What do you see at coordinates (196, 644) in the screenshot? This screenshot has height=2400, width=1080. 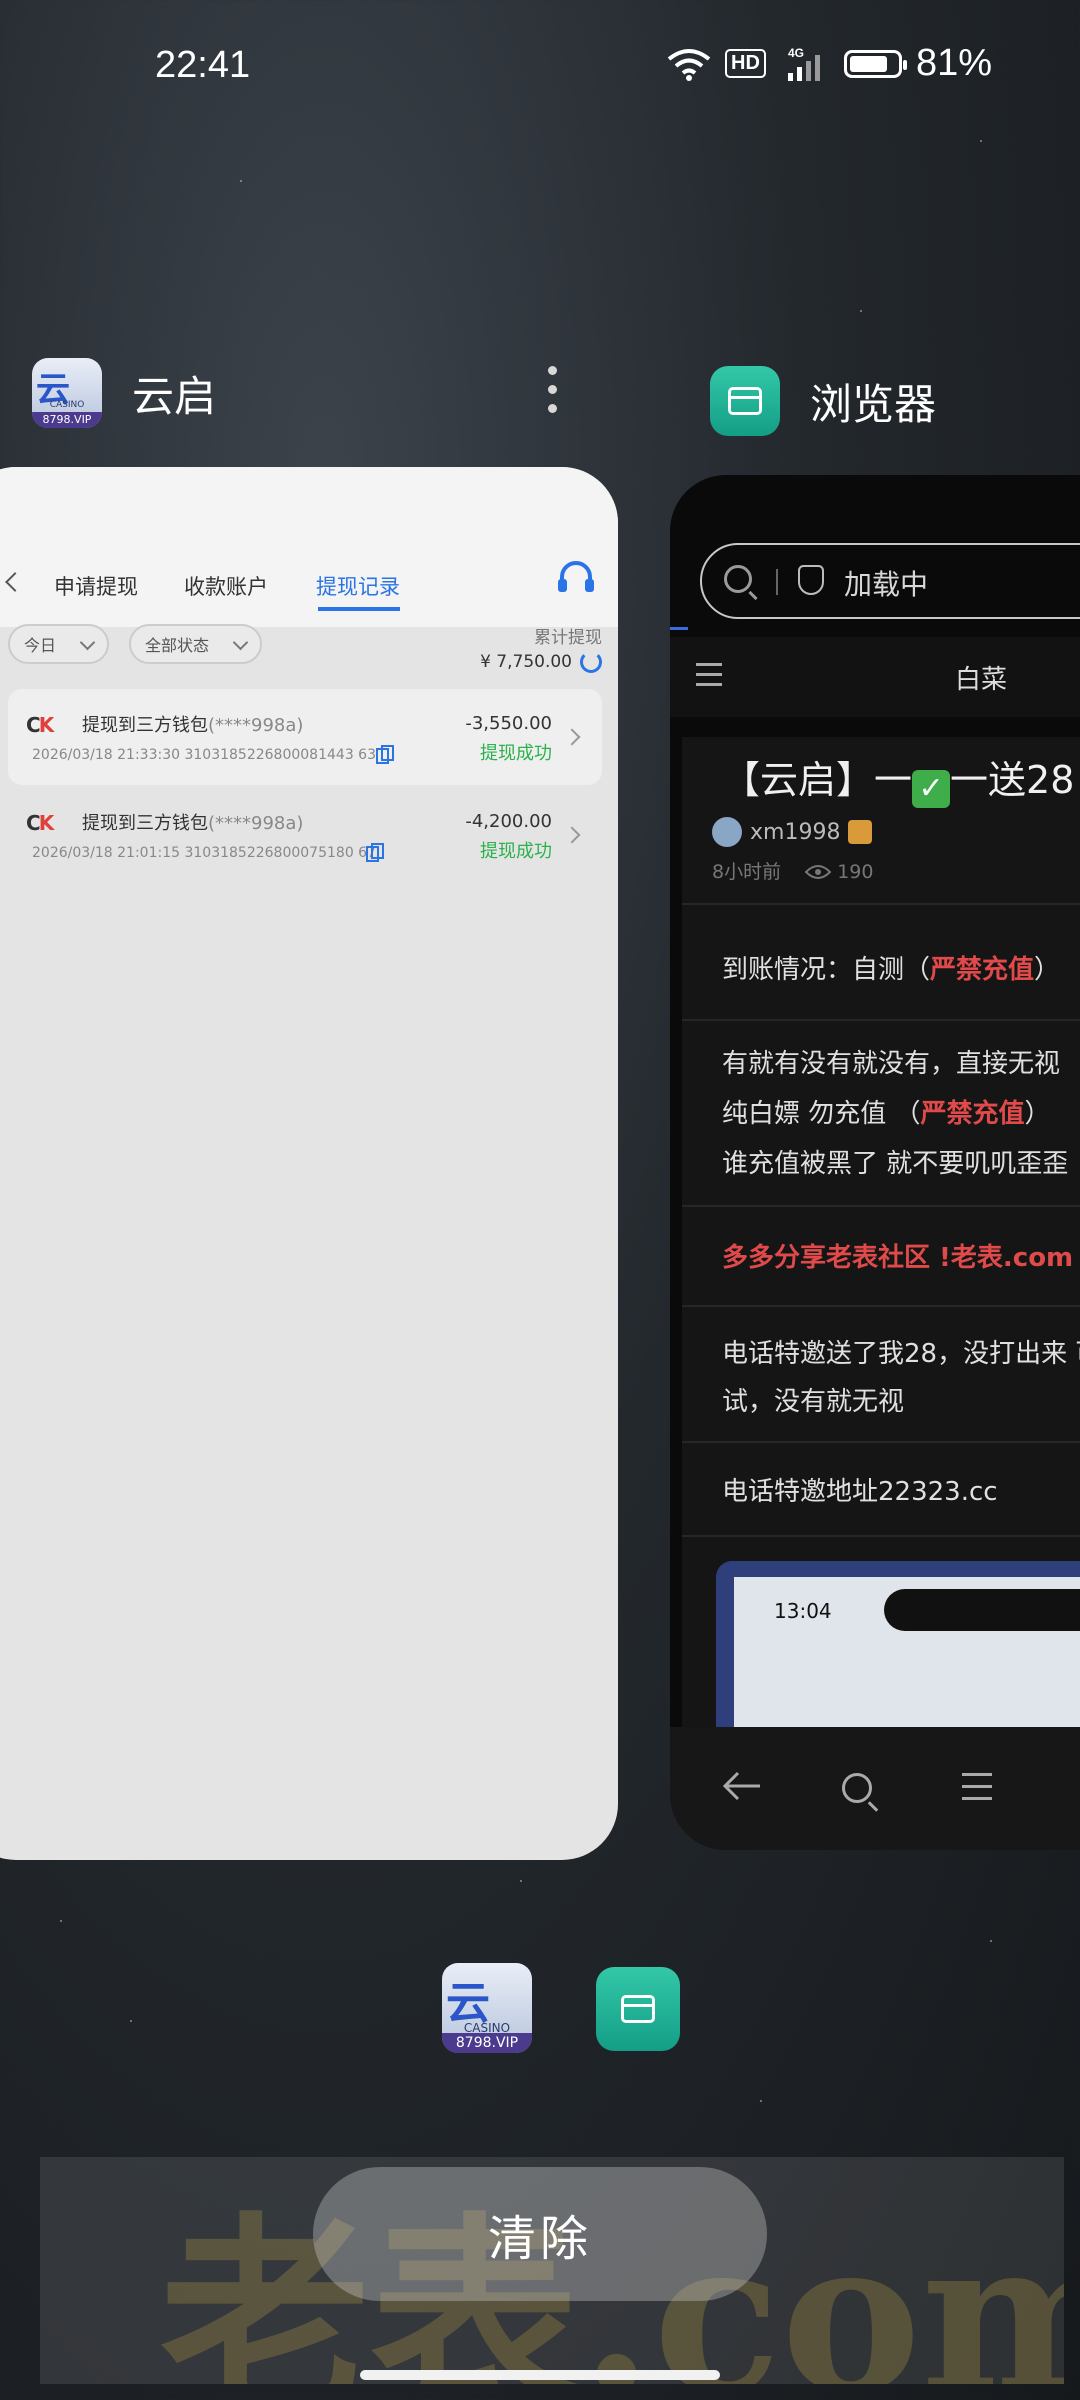 I see `status-filter: 全部状态` at bounding box center [196, 644].